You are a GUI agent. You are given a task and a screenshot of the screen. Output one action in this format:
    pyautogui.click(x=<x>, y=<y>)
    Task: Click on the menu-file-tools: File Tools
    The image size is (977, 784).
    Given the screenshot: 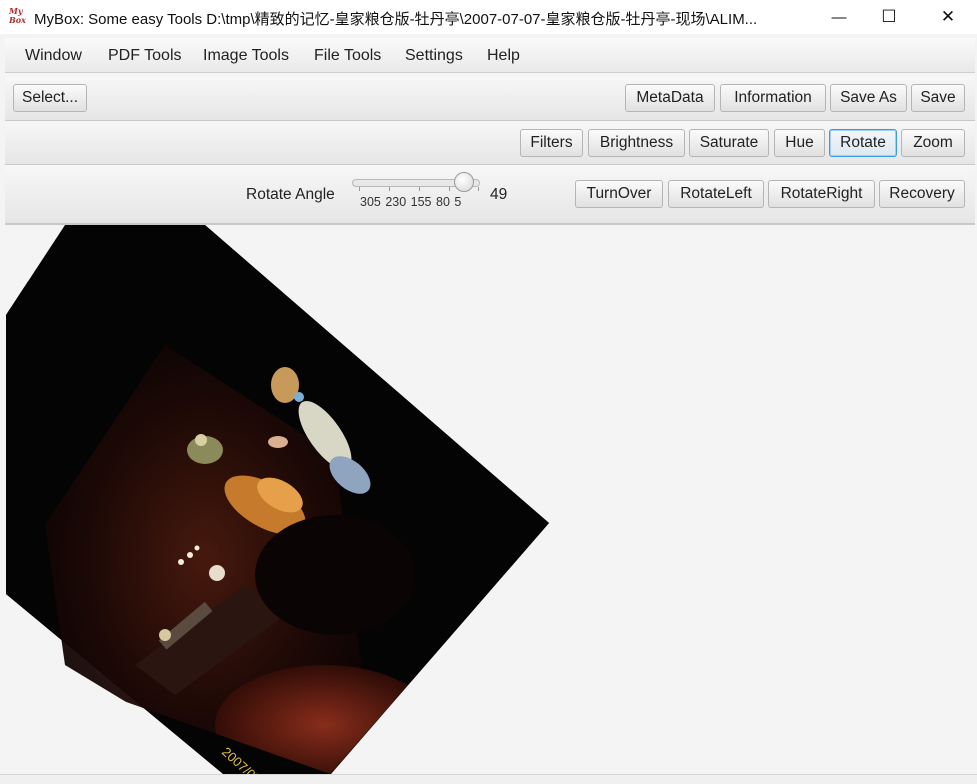 What is the action you would take?
    pyautogui.click(x=347, y=56)
    